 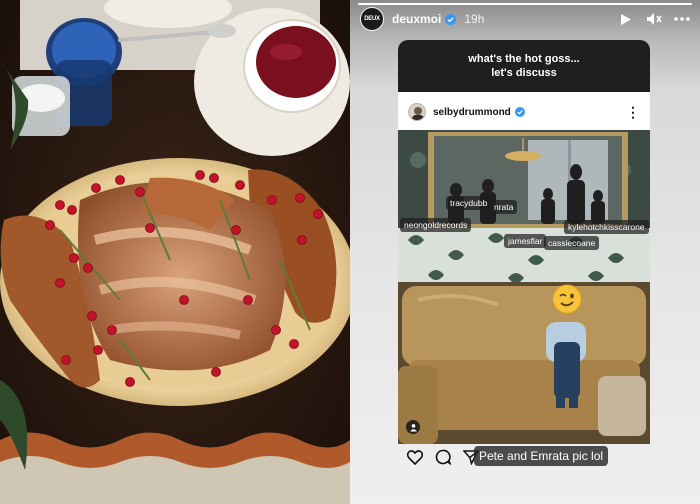 I want to click on question-sticker: what's the hot goss... let's discuss, so click(x=524, y=66).